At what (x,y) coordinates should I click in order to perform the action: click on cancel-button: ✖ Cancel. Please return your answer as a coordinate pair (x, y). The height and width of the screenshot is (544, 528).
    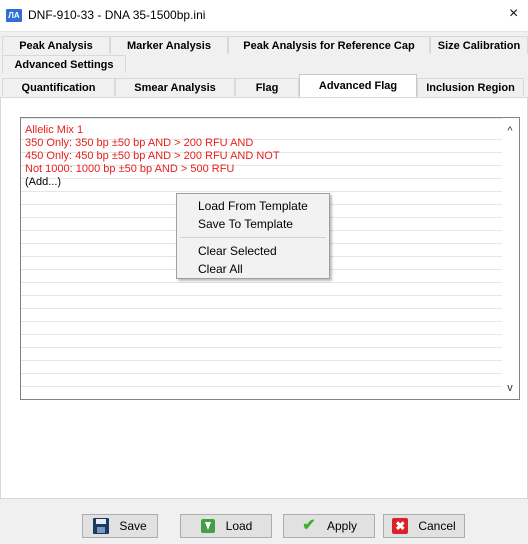
    Looking at the image, I should click on (424, 526).